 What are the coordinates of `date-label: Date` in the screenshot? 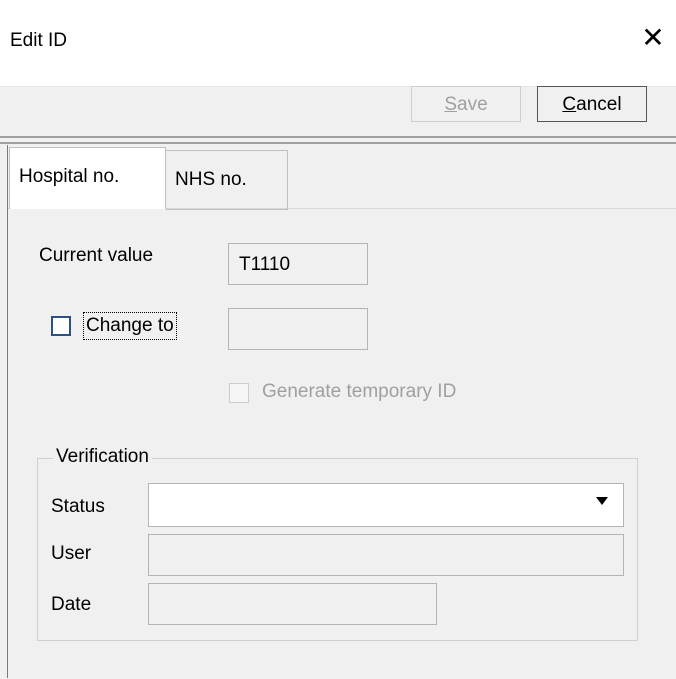 It's located at (71, 604).